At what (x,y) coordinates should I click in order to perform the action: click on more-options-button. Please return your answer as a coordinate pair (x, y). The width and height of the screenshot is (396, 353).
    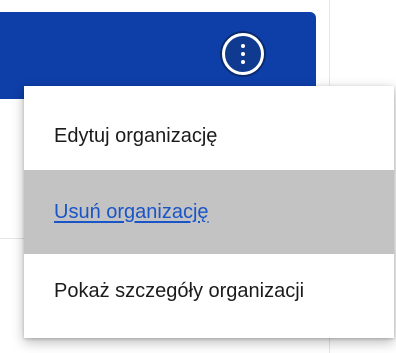
    Looking at the image, I should click on (243, 54).